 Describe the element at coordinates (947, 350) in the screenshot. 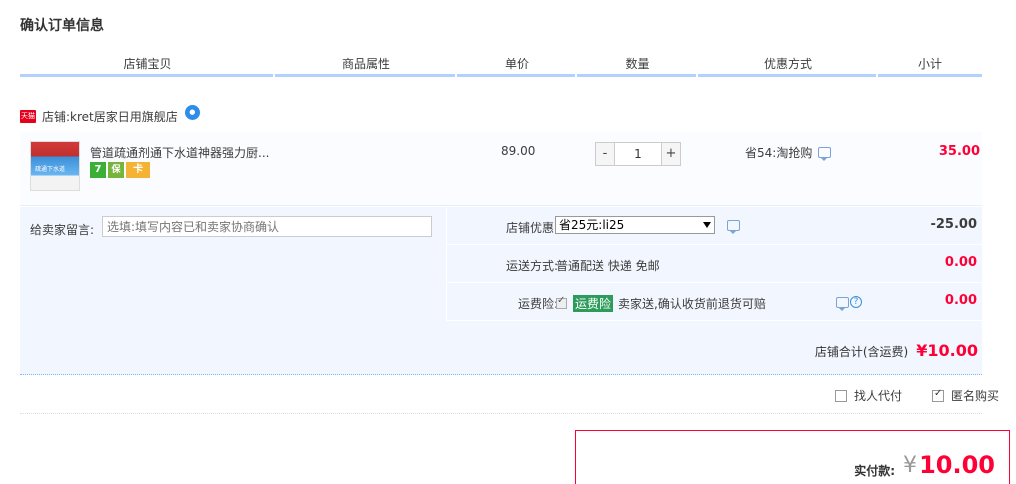

I see `shop-total-amount: ¥10.00` at that location.